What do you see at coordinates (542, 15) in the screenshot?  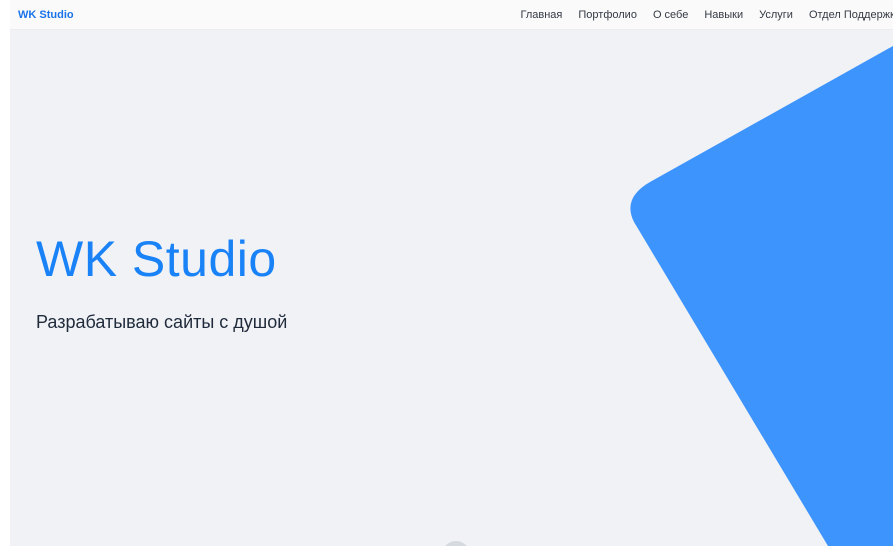 I see `nav-item-home: Главная` at bounding box center [542, 15].